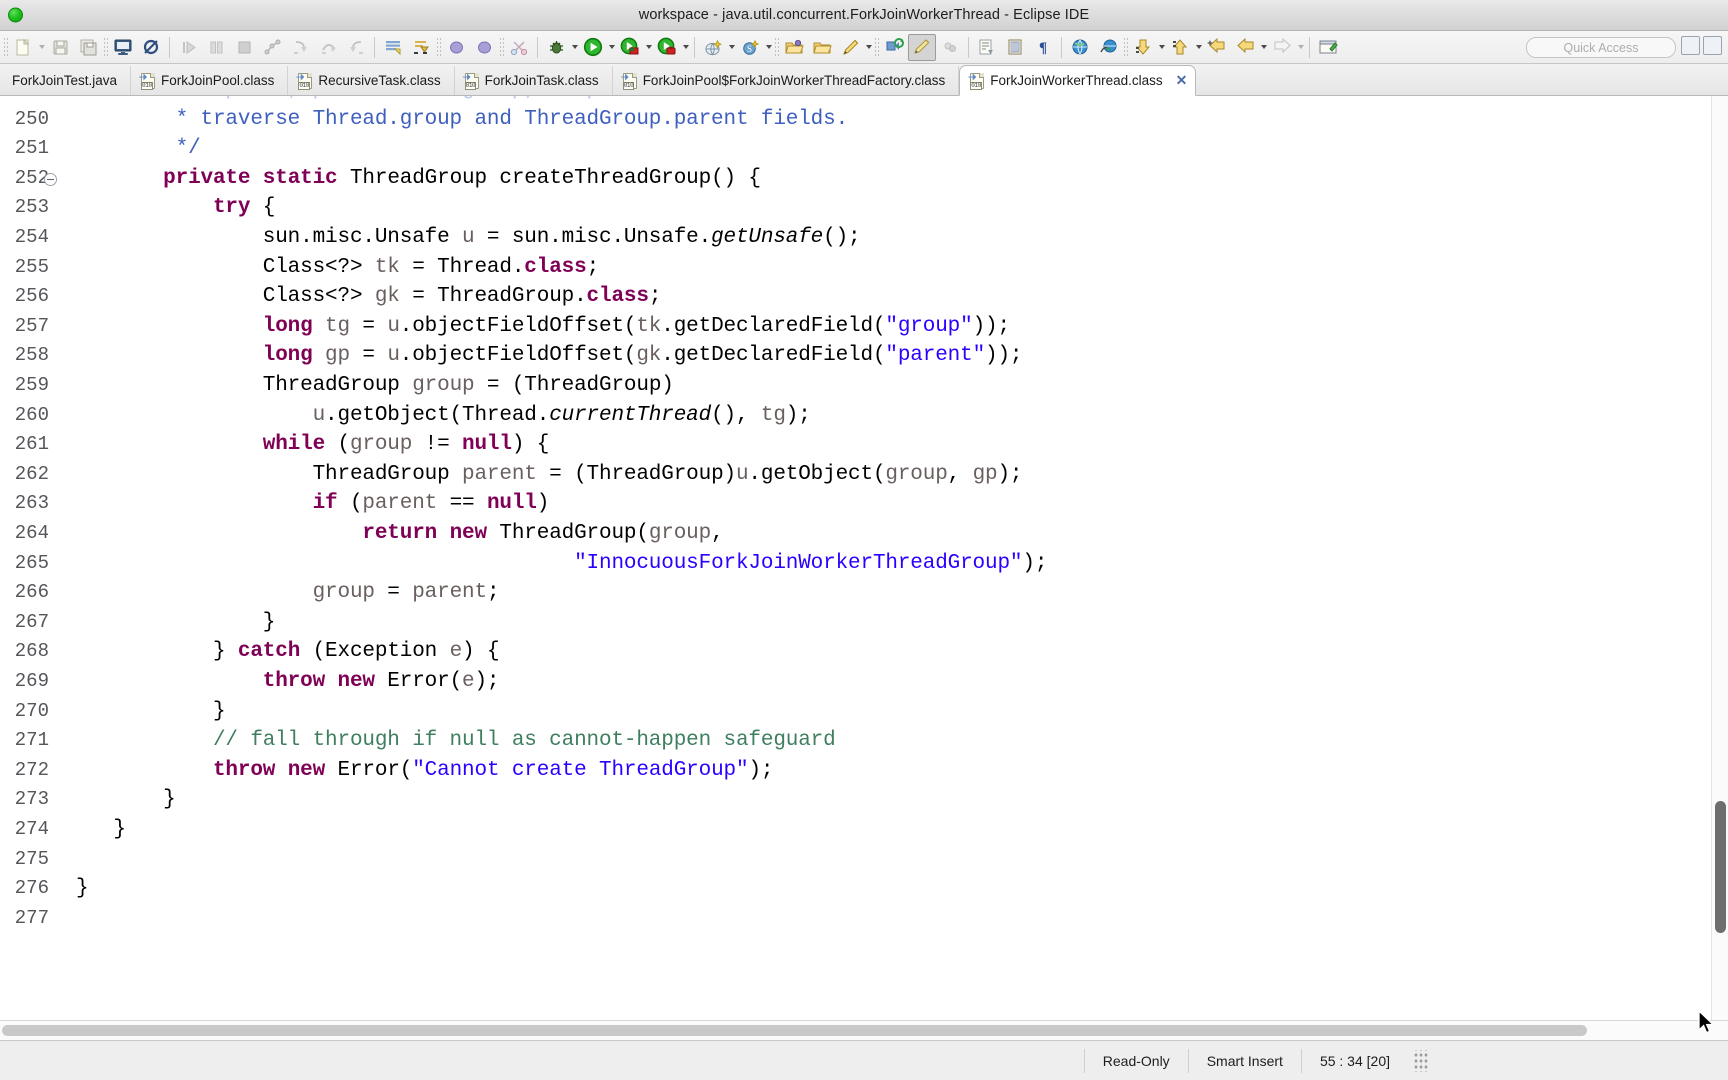 The image size is (1728, 1080). What do you see at coordinates (371, 80) in the screenshot?
I see `editor-tab: 010 RecursiveTask.class` at bounding box center [371, 80].